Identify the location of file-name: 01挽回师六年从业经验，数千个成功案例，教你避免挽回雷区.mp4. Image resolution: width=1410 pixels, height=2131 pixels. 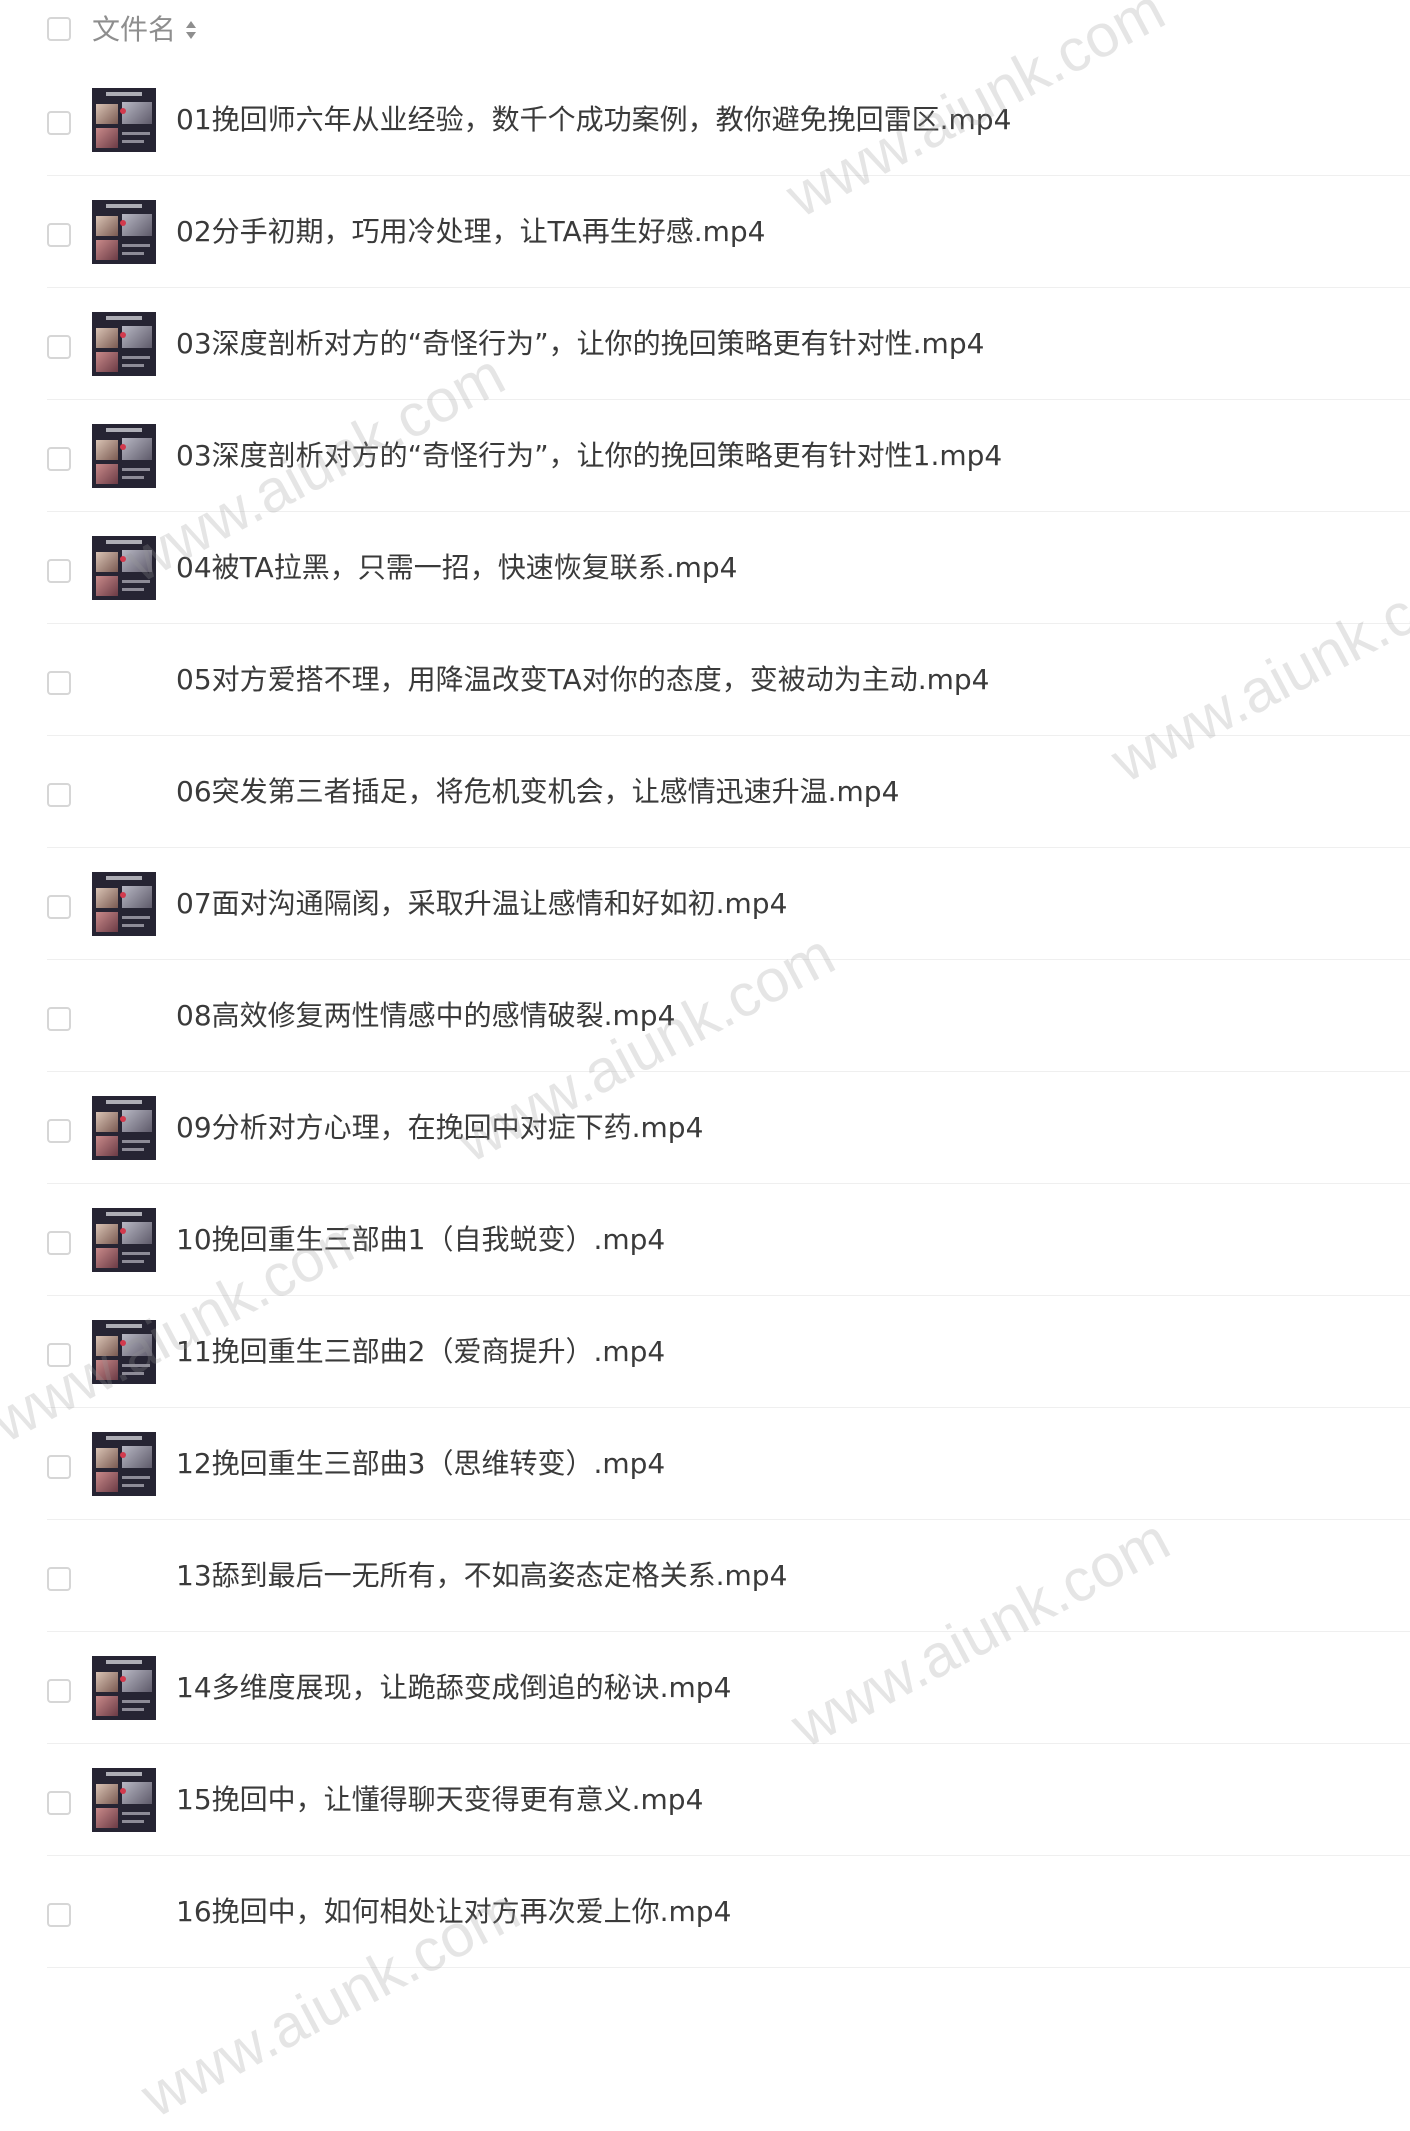
(593, 120).